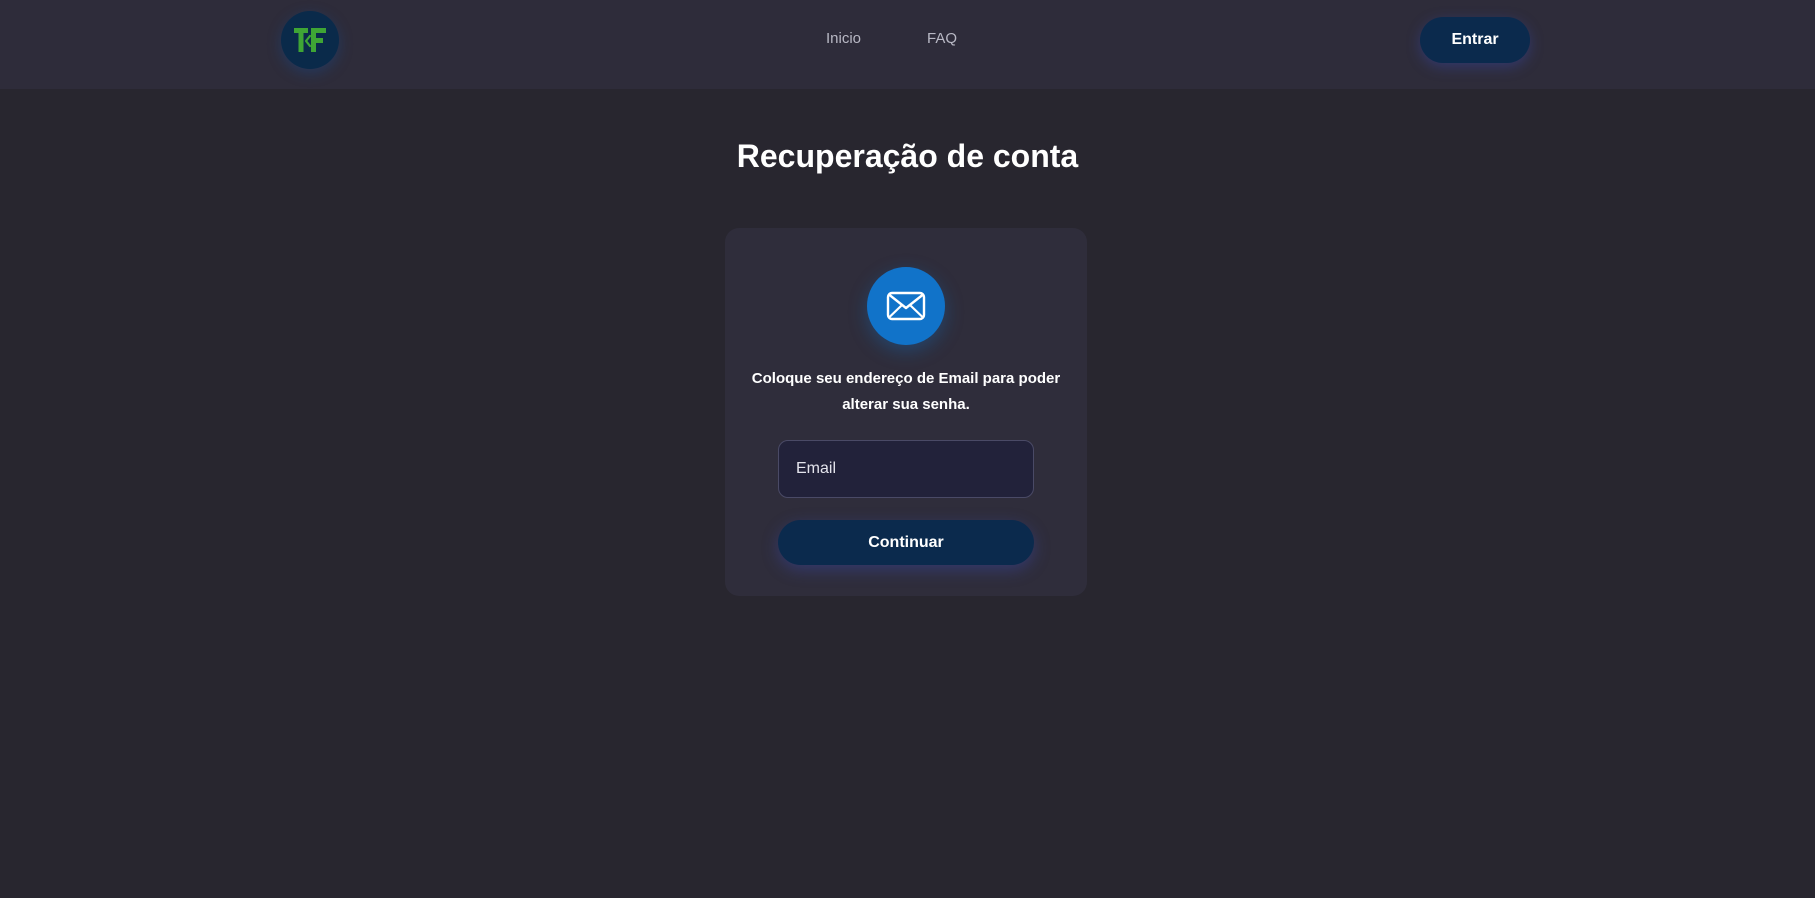 The width and height of the screenshot is (1815, 898). Describe the element at coordinates (906, 542) in the screenshot. I see `continue-button: Continuar` at that location.